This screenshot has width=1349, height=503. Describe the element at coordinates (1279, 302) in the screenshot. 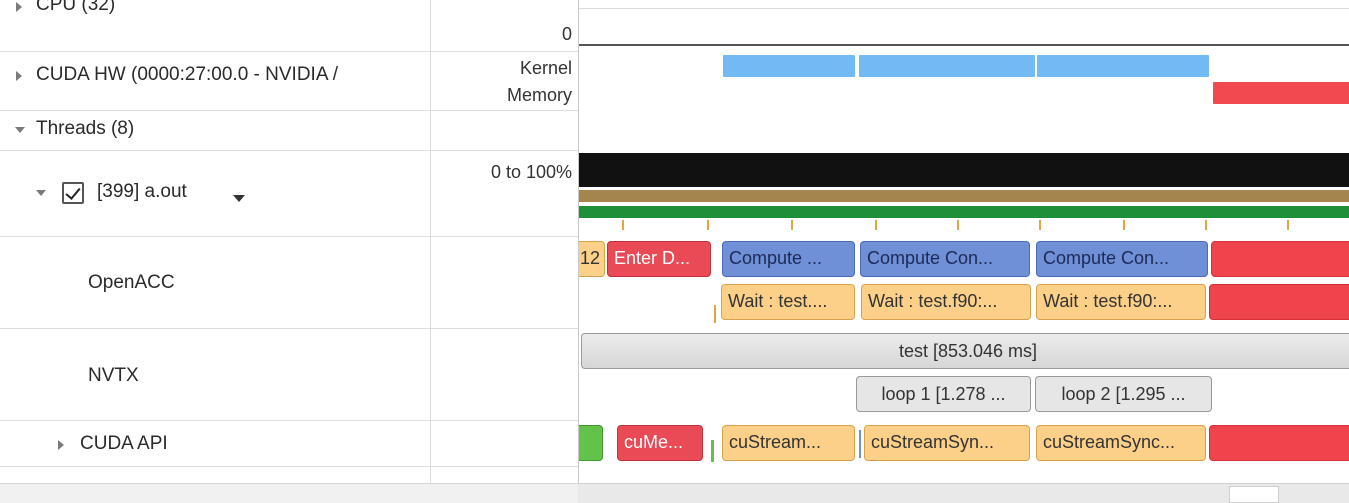

I see `openacc-red-bar` at that location.